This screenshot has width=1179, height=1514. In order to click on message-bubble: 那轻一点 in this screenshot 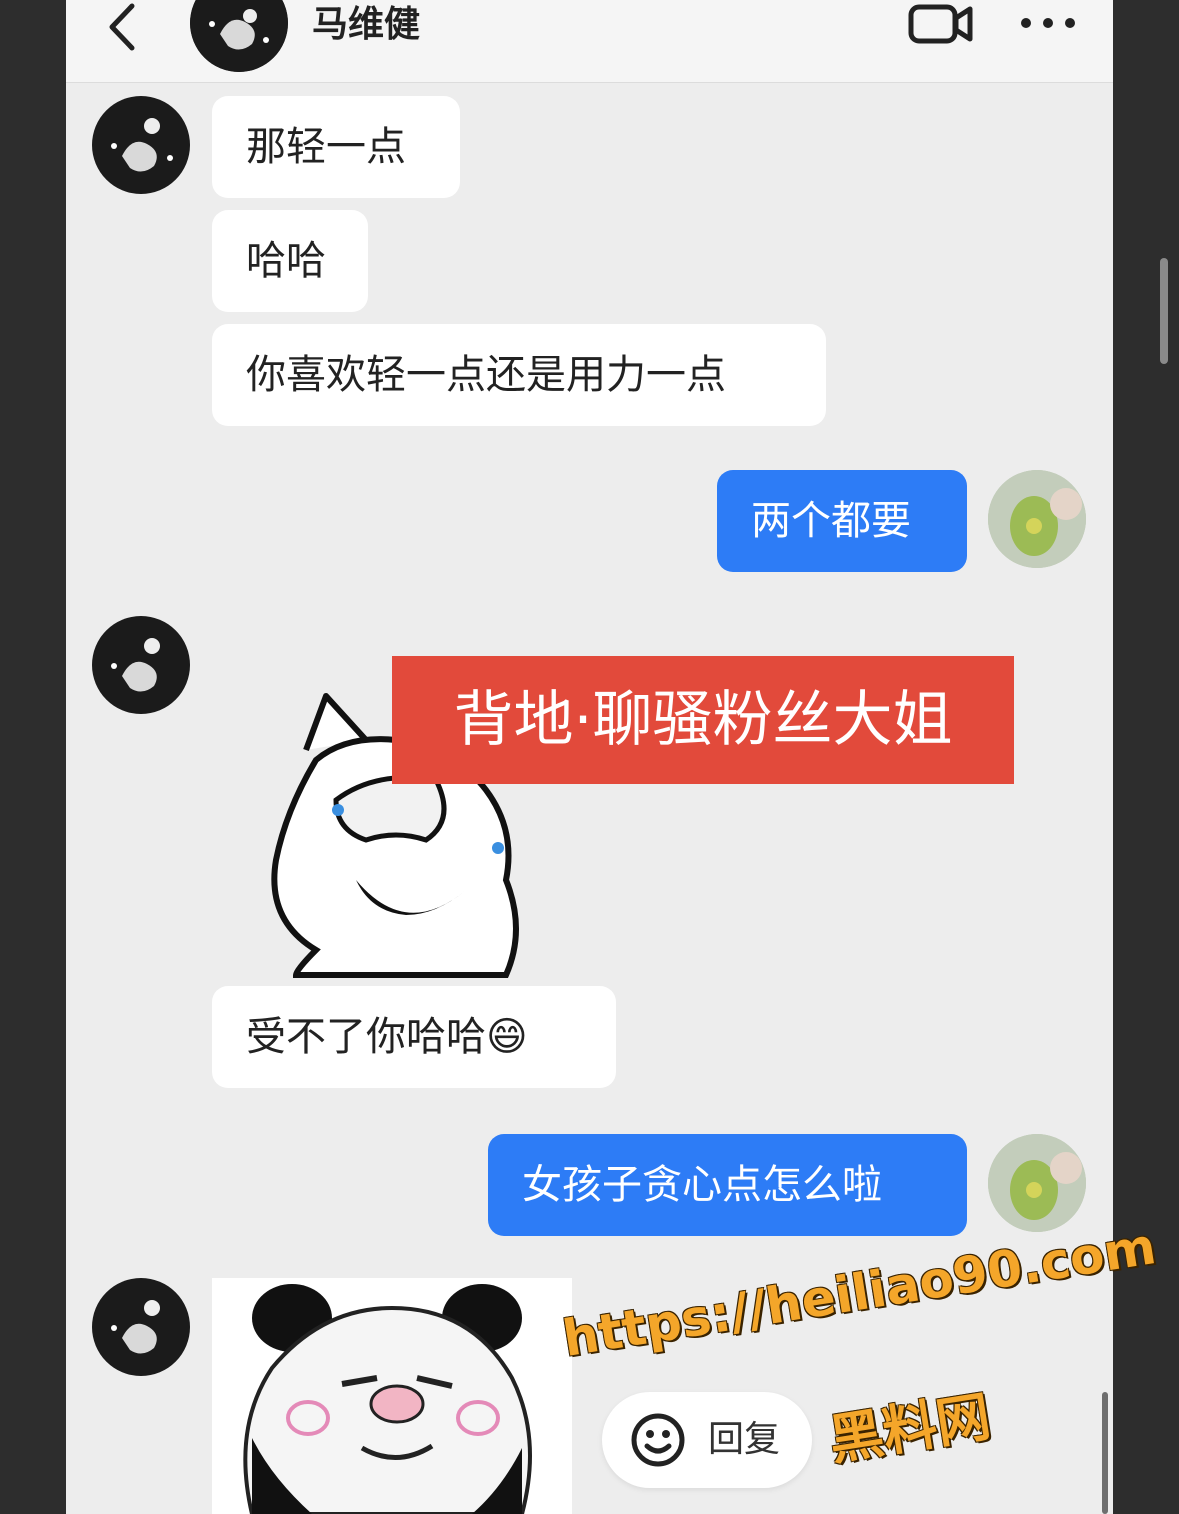, I will do `click(336, 147)`.